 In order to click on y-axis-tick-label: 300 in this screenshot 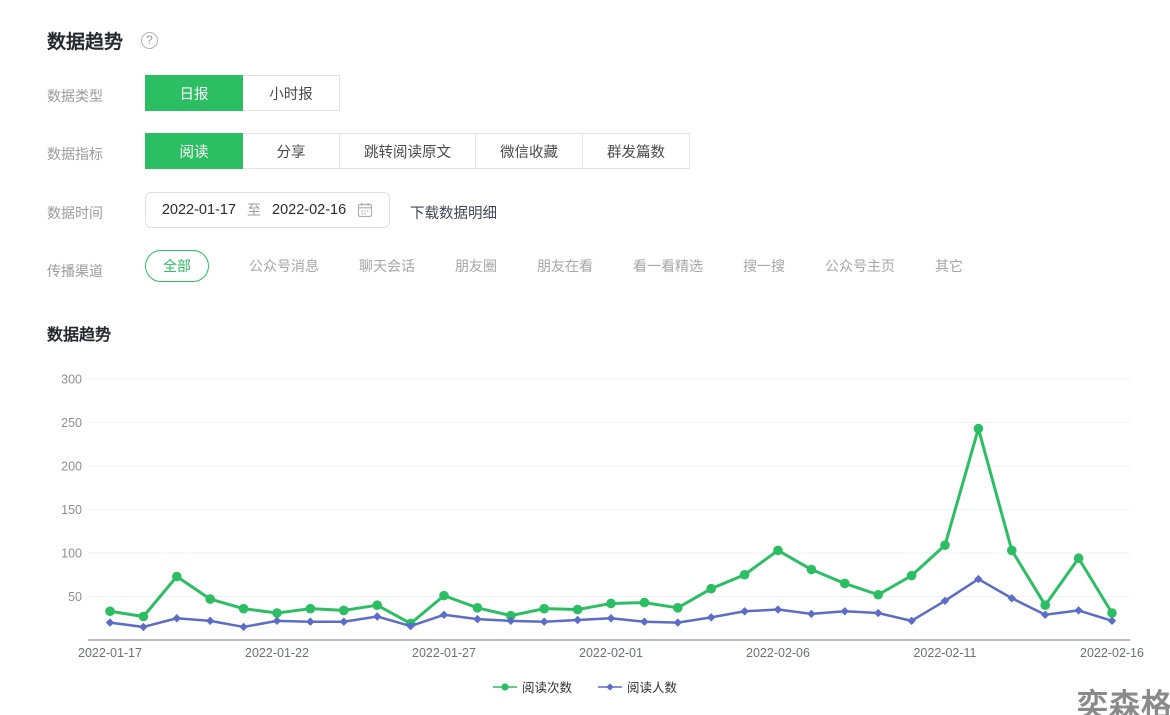, I will do `click(71, 380)`.